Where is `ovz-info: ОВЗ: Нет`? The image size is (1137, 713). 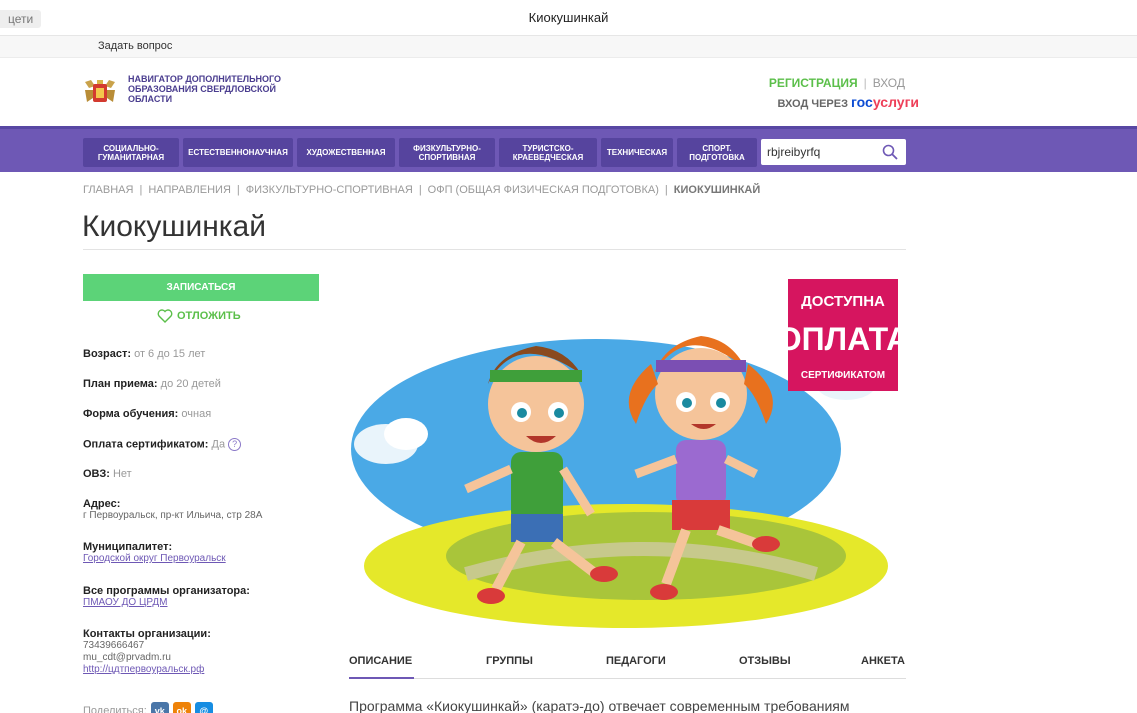 ovz-info: ОВЗ: Нет is located at coordinates (107, 474).